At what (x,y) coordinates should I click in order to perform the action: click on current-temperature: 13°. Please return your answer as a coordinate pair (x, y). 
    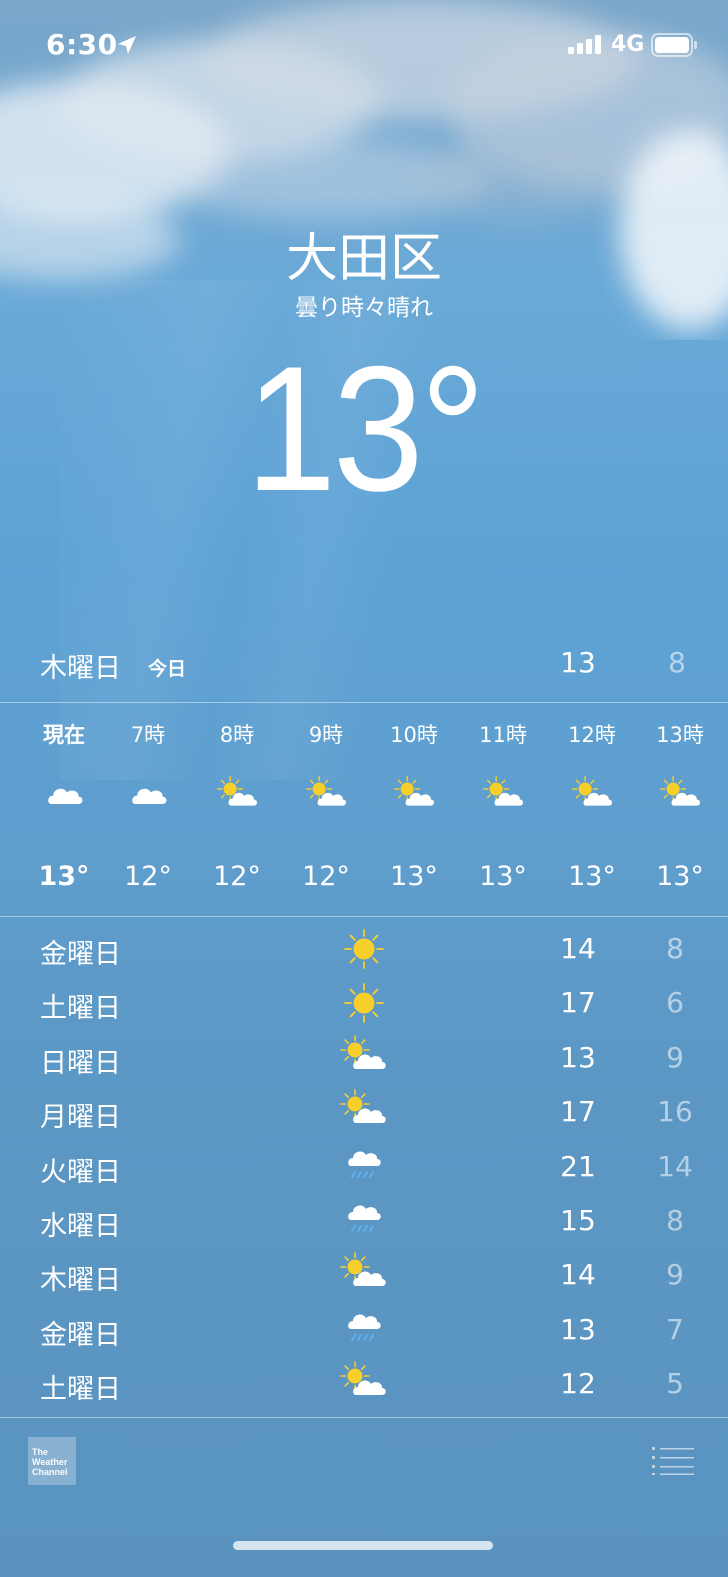
    Looking at the image, I should click on (364, 429).